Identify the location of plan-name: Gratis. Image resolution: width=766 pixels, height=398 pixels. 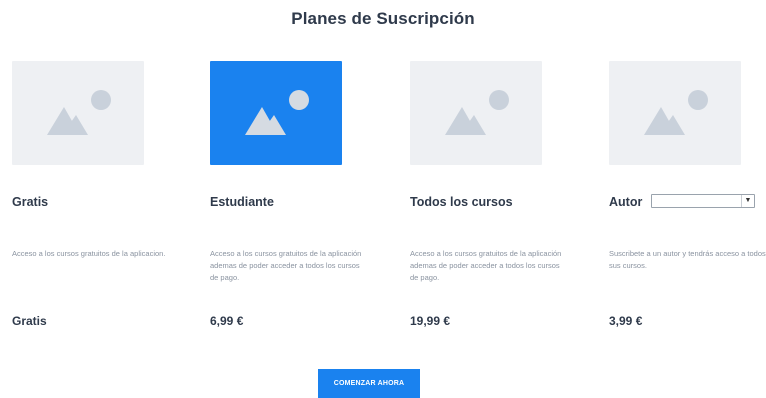
(30, 202).